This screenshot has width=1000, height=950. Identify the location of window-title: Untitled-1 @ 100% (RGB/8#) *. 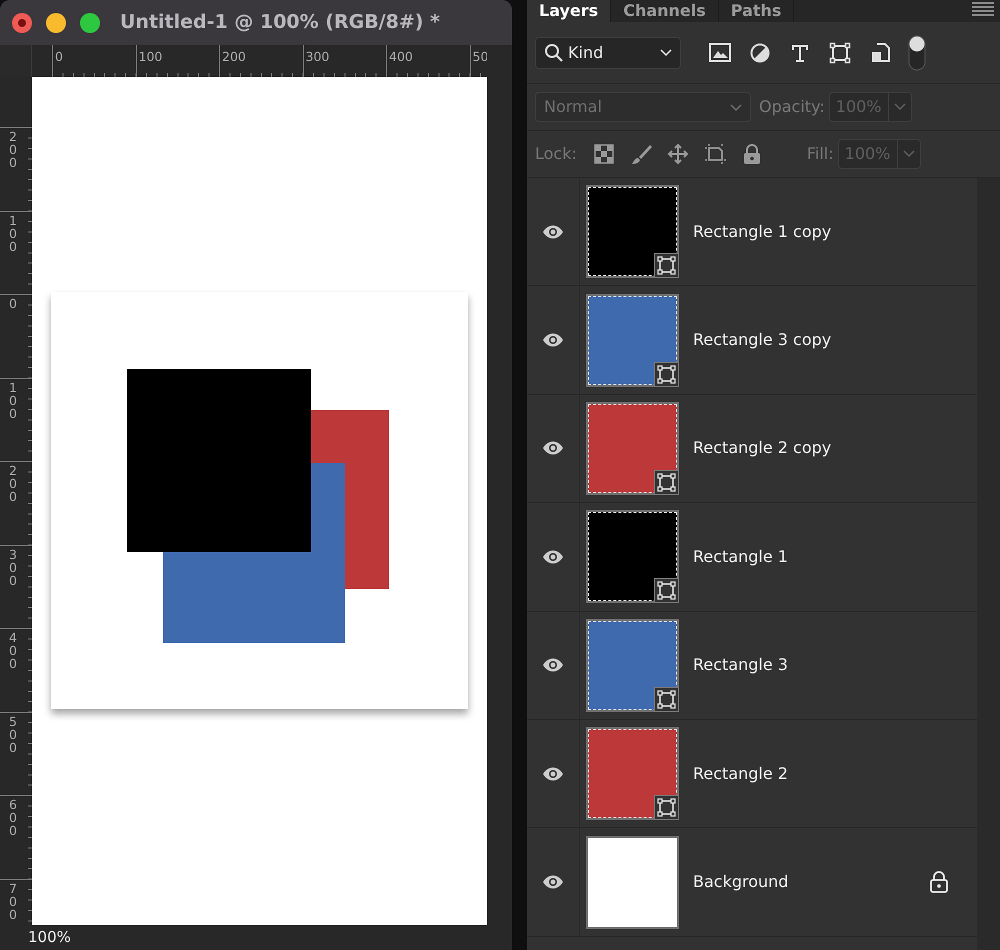
(280, 23).